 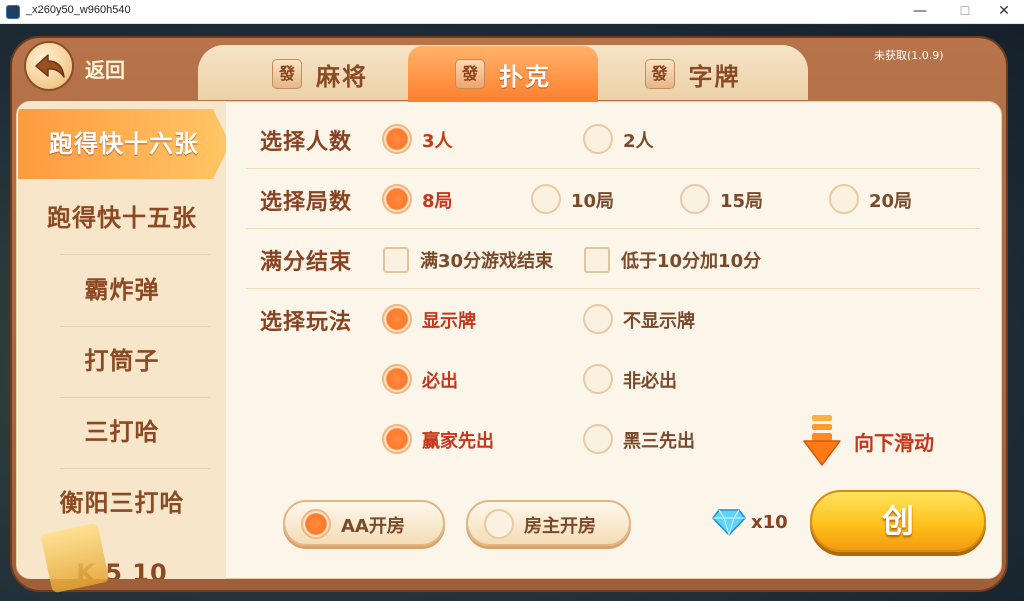 I want to click on optional-play-radio, so click(x=598, y=379).